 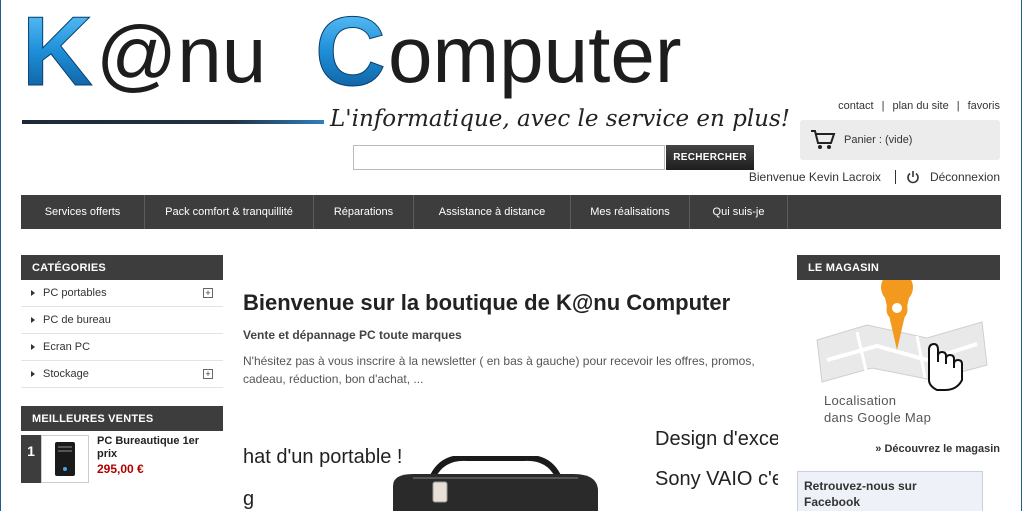 What do you see at coordinates (878, 140) in the screenshot?
I see `cart-label: Panier : (vide)` at bounding box center [878, 140].